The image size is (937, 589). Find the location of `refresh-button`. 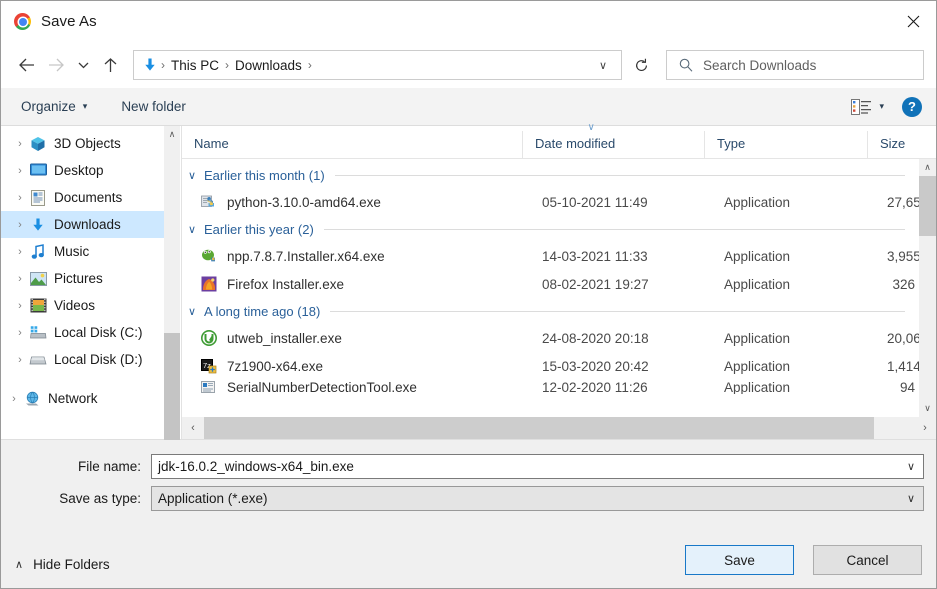

refresh-button is located at coordinates (641, 65).